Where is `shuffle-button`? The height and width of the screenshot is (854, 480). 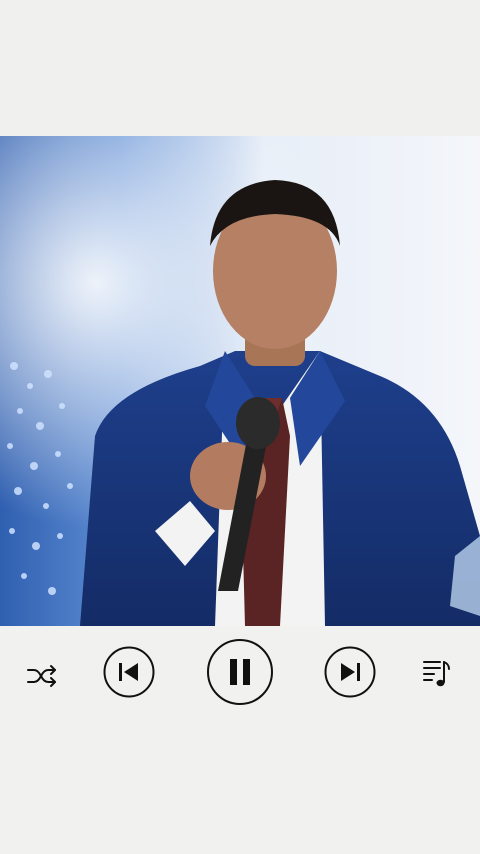 shuffle-button is located at coordinates (42, 676).